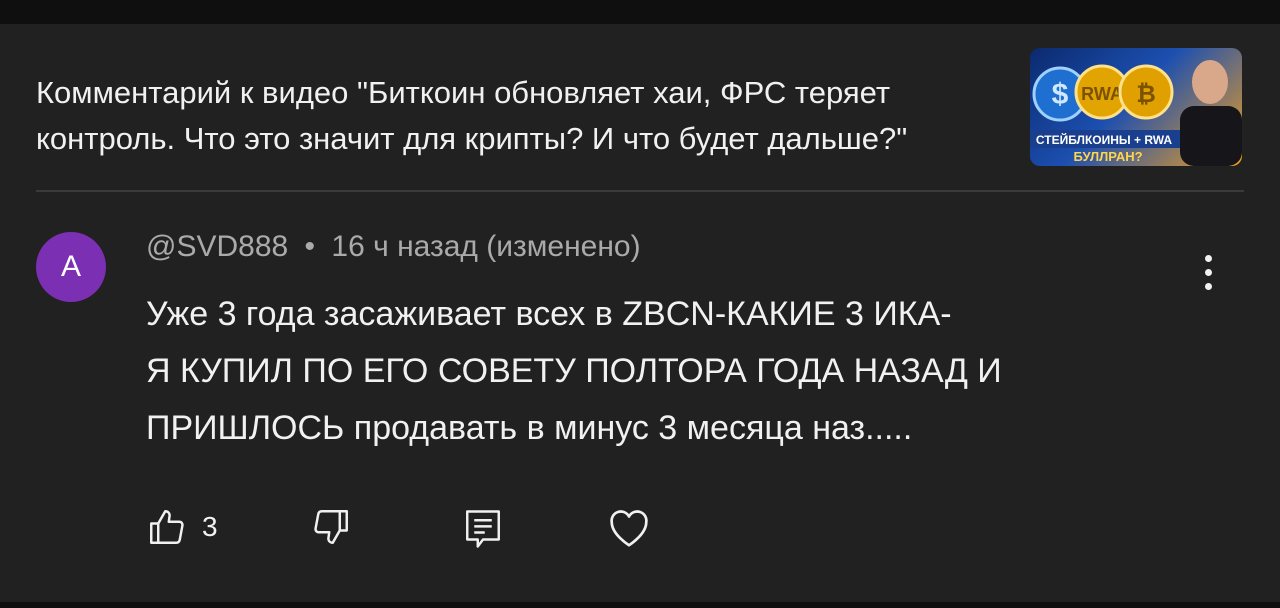  Describe the element at coordinates (167, 527) in the screenshot. I see `thumb-up-icon` at that location.